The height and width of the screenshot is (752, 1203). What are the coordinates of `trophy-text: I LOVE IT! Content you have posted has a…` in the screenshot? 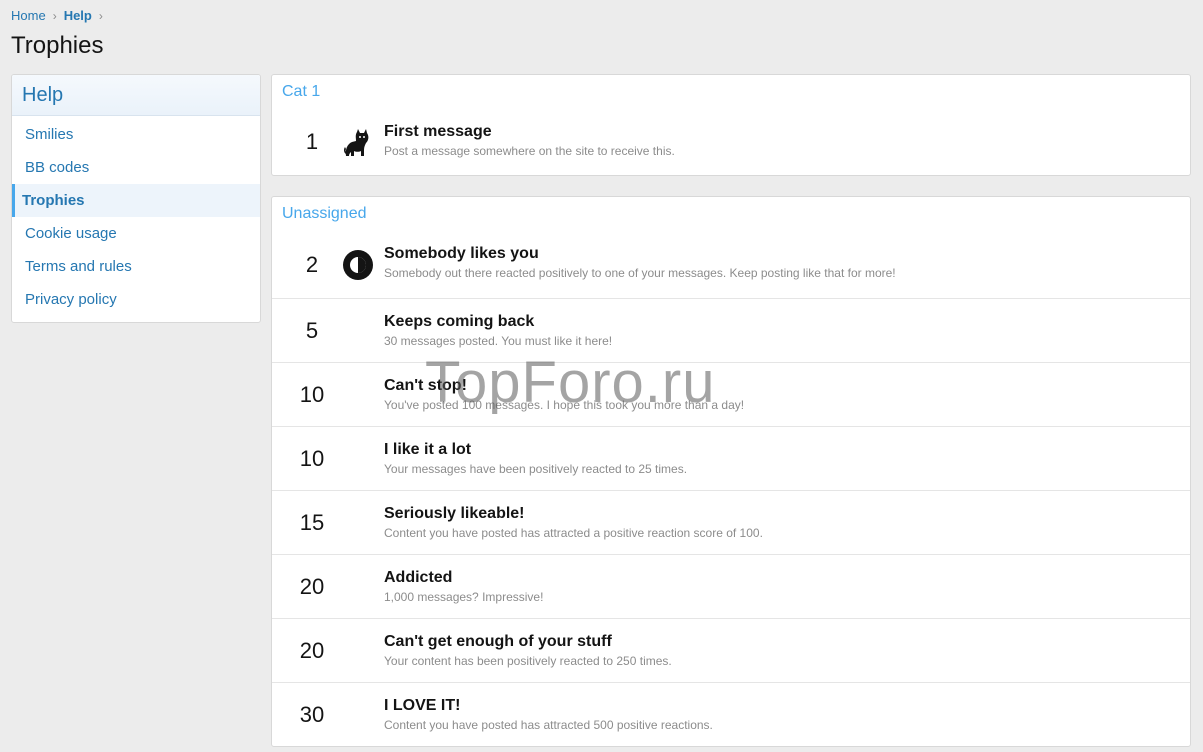 It's located at (548, 715).